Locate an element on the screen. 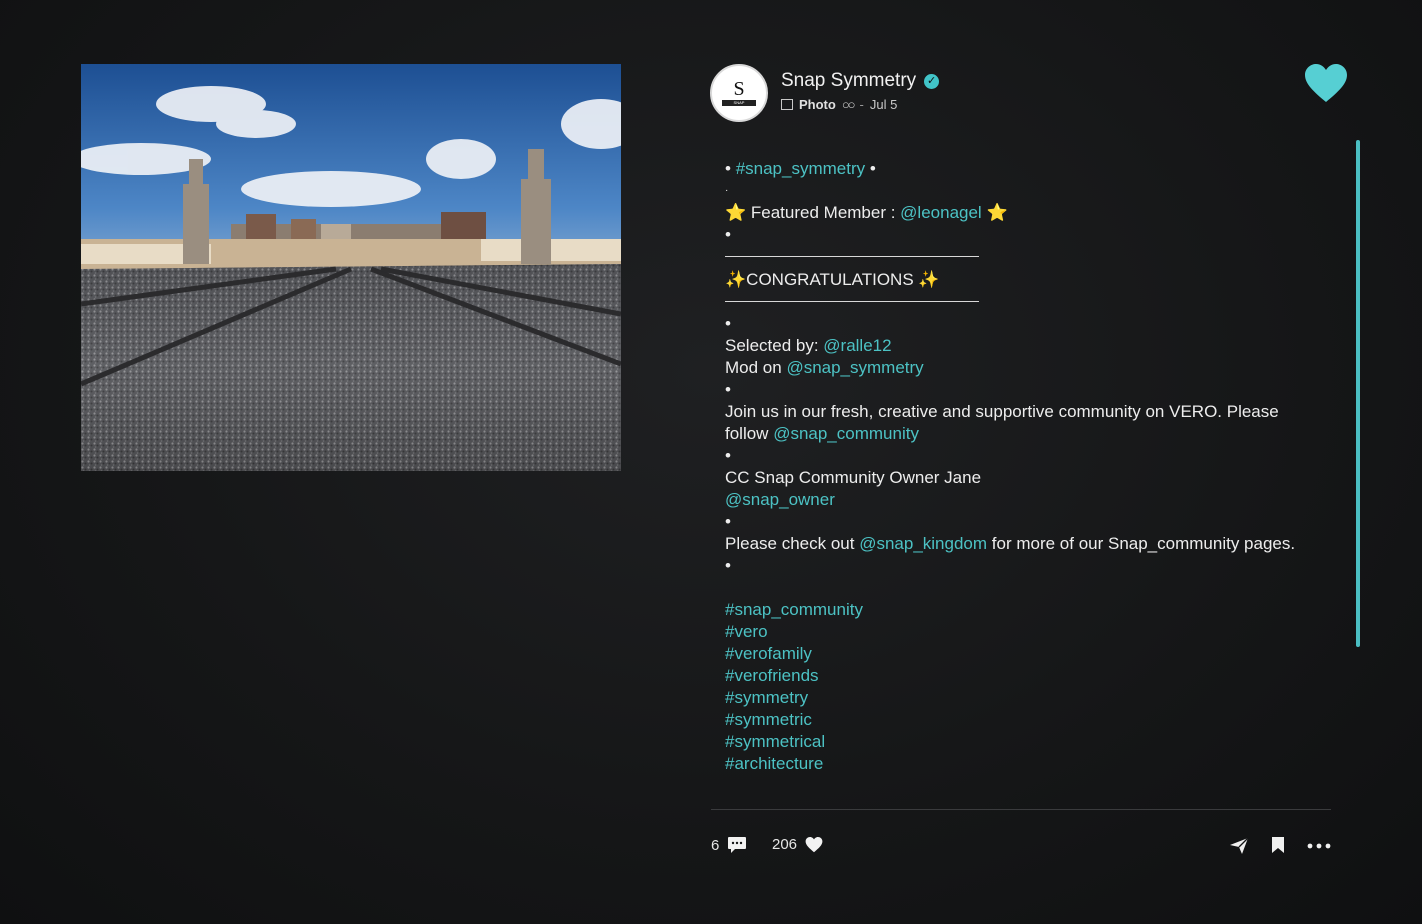 This screenshot has width=1422, height=924. mention-link: @snap_symmetry is located at coordinates (854, 367).